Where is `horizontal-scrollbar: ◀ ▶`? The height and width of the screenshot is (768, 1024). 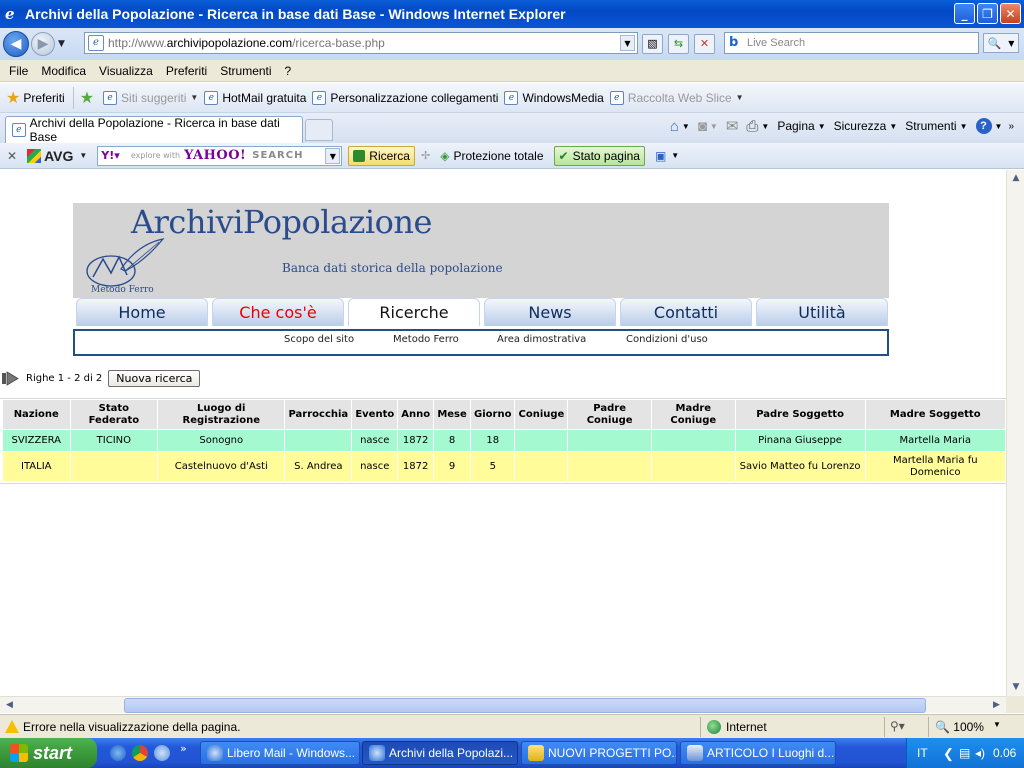
horizontal-scrollbar: ◀ ▶ is located at coordinates (503, 704).